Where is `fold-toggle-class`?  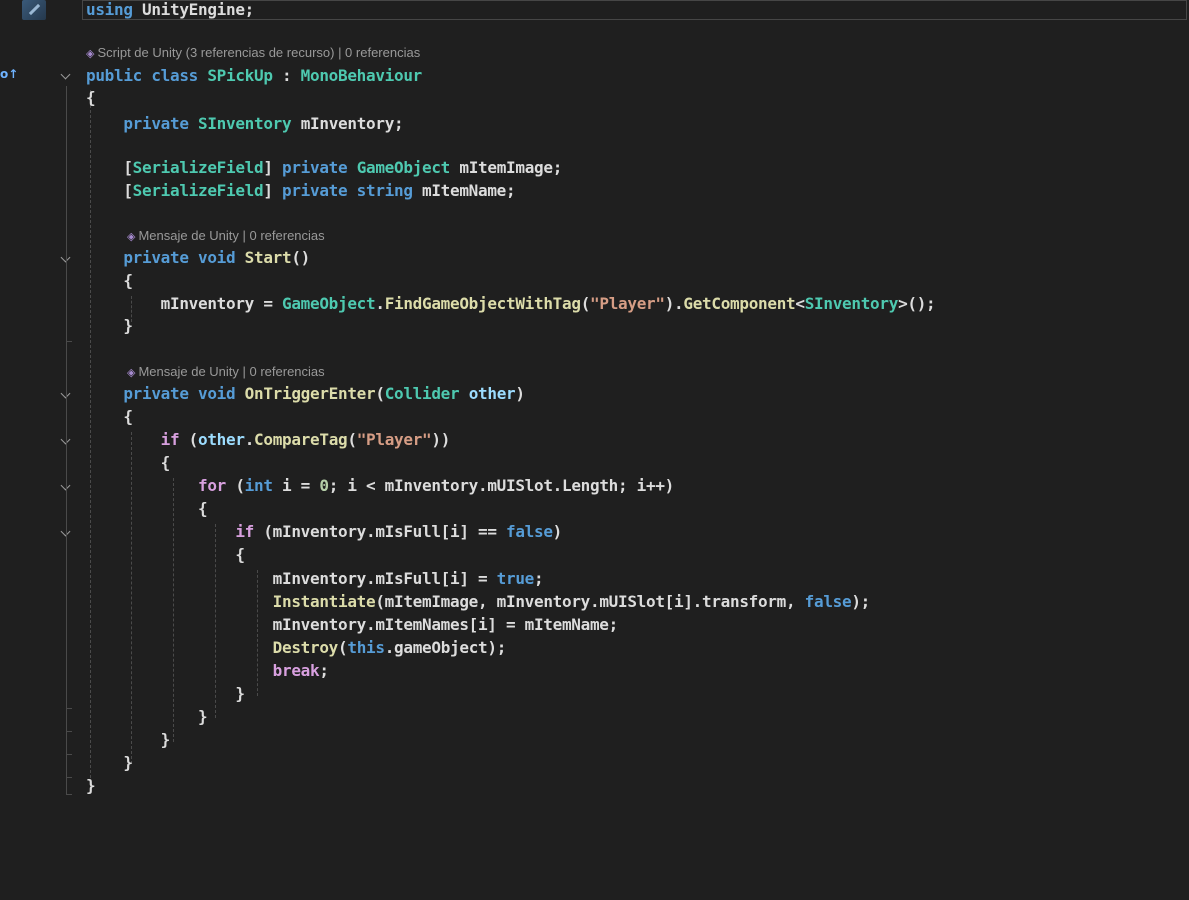
fold-toggle-class is located at coordinates (66, 76).